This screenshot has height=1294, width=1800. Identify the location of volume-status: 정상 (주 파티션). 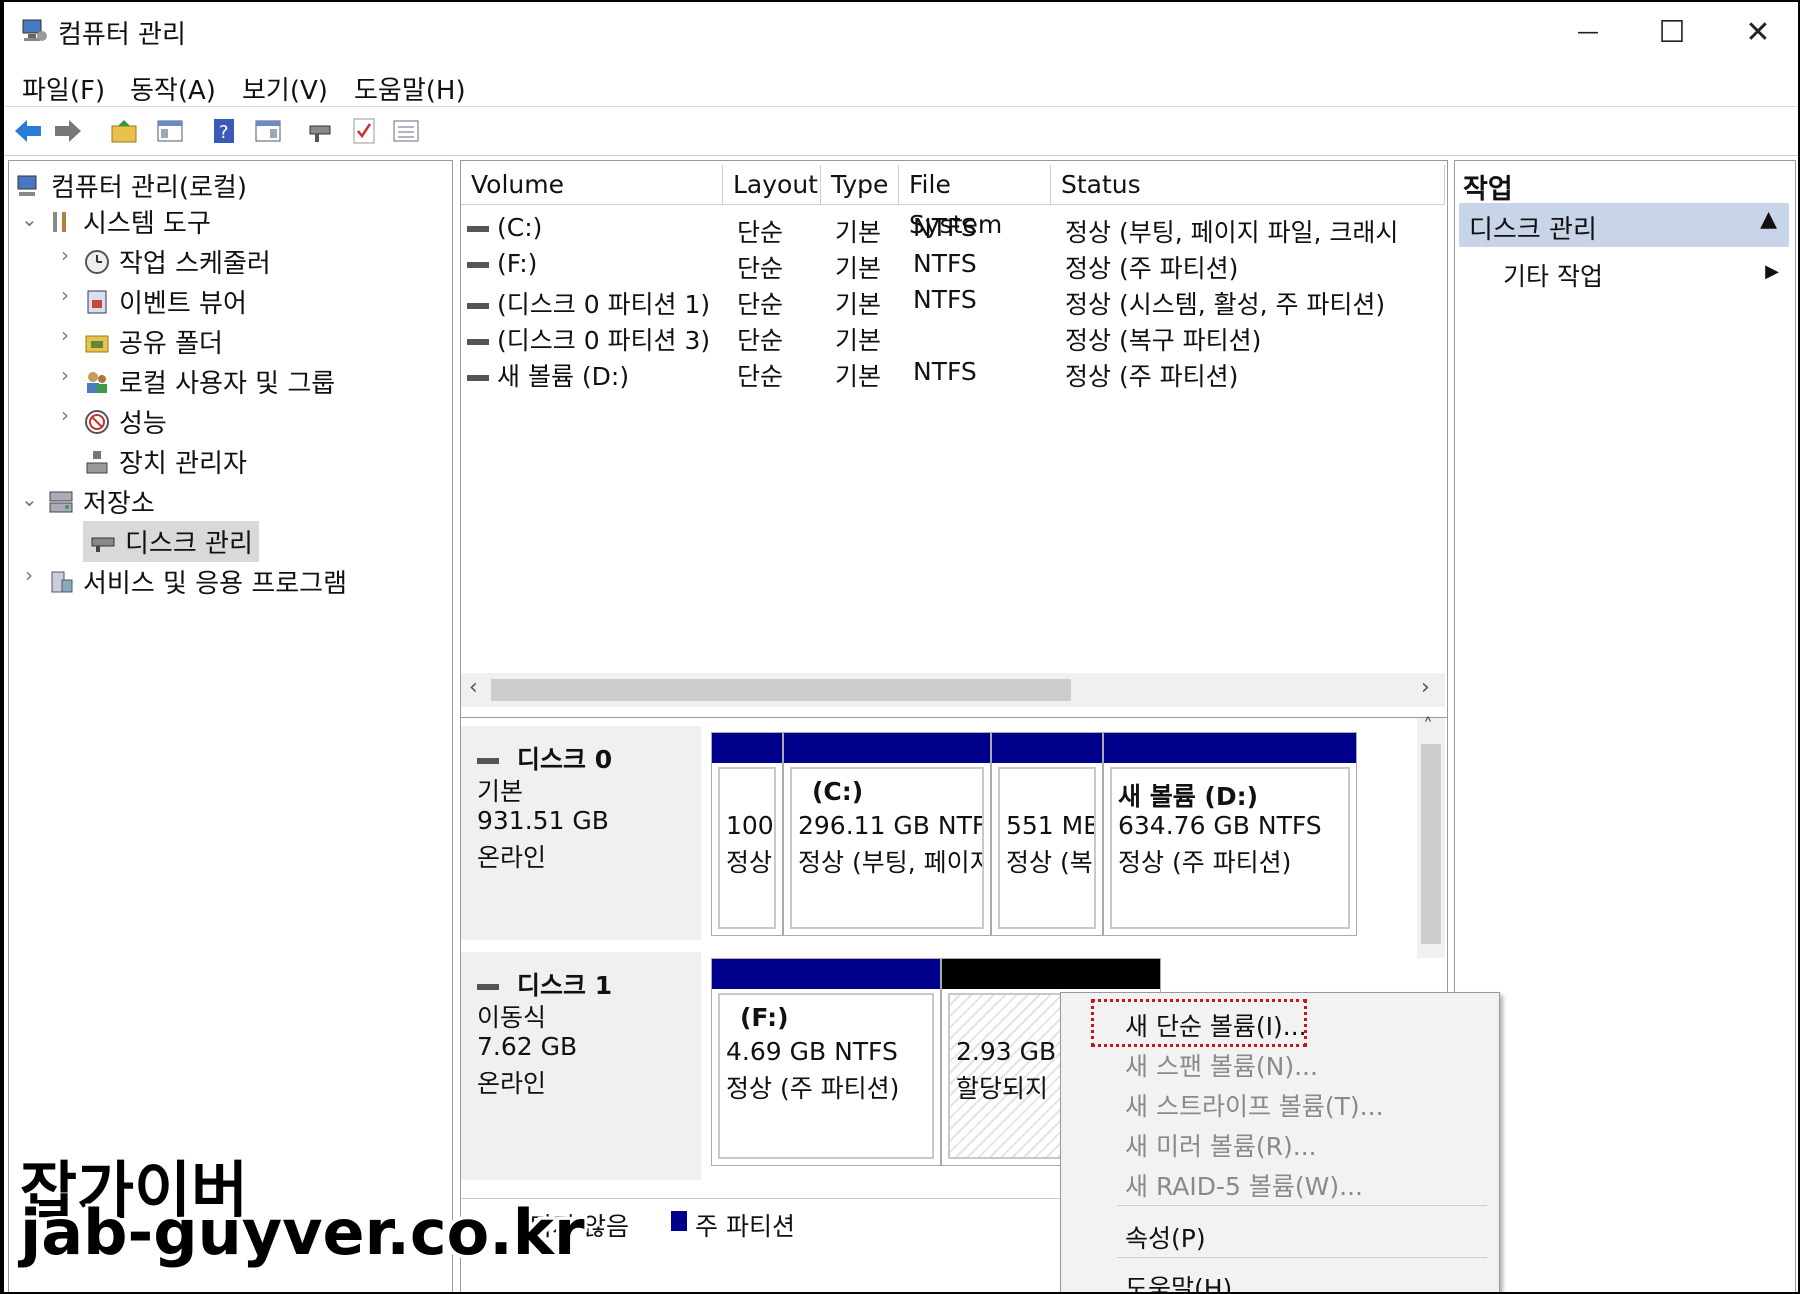
(1152, 268).